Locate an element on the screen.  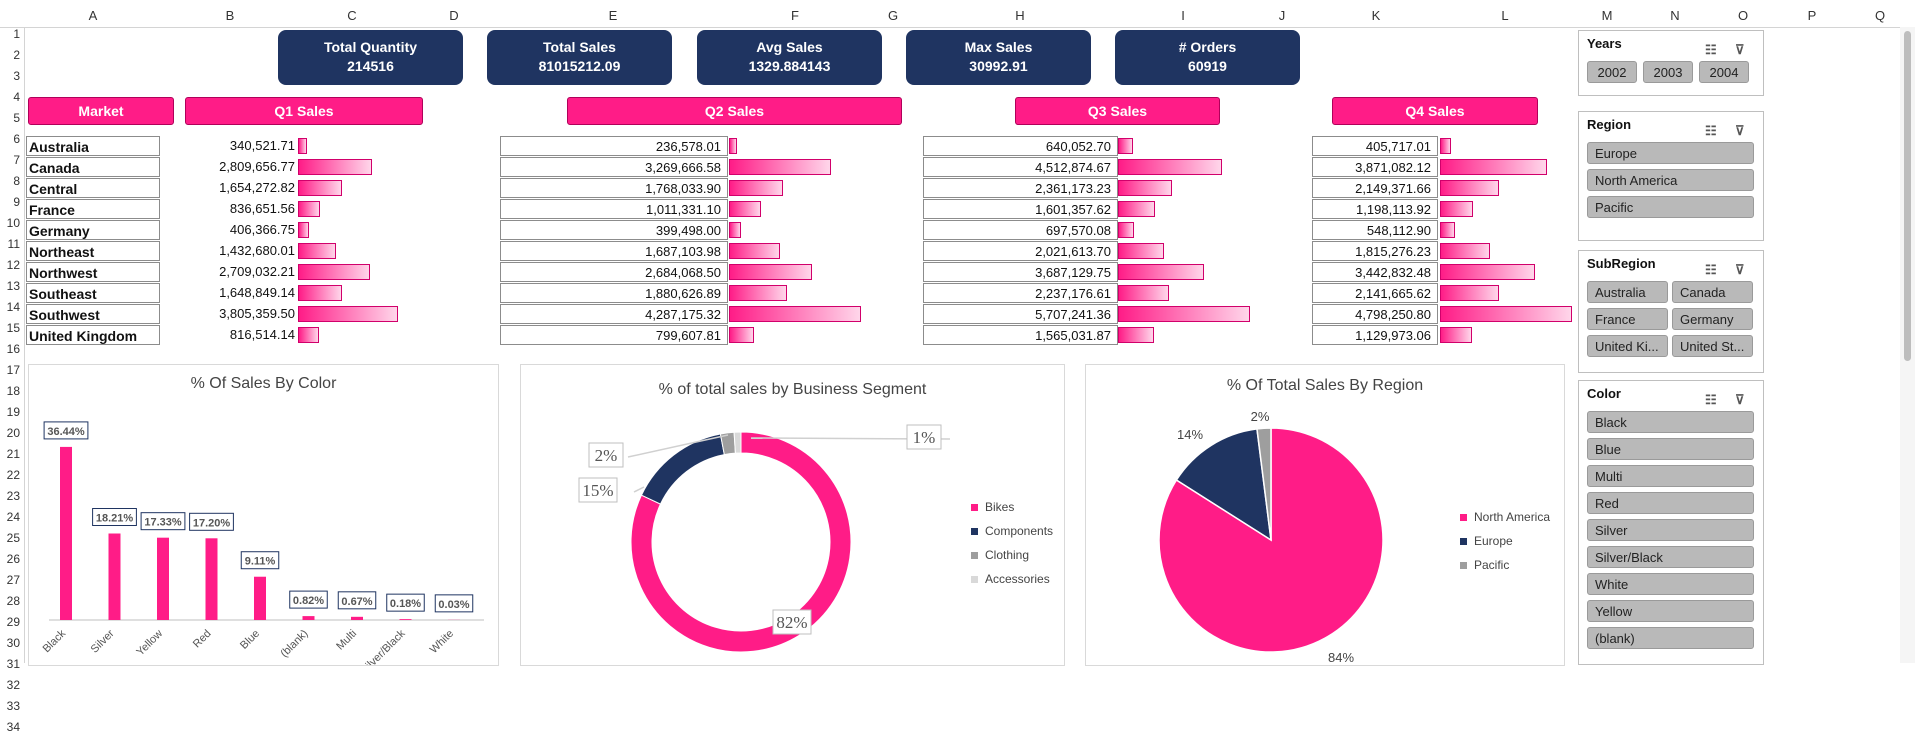
sales-value-cell: 4,287,175.32 is located at coordinates (614, 314).